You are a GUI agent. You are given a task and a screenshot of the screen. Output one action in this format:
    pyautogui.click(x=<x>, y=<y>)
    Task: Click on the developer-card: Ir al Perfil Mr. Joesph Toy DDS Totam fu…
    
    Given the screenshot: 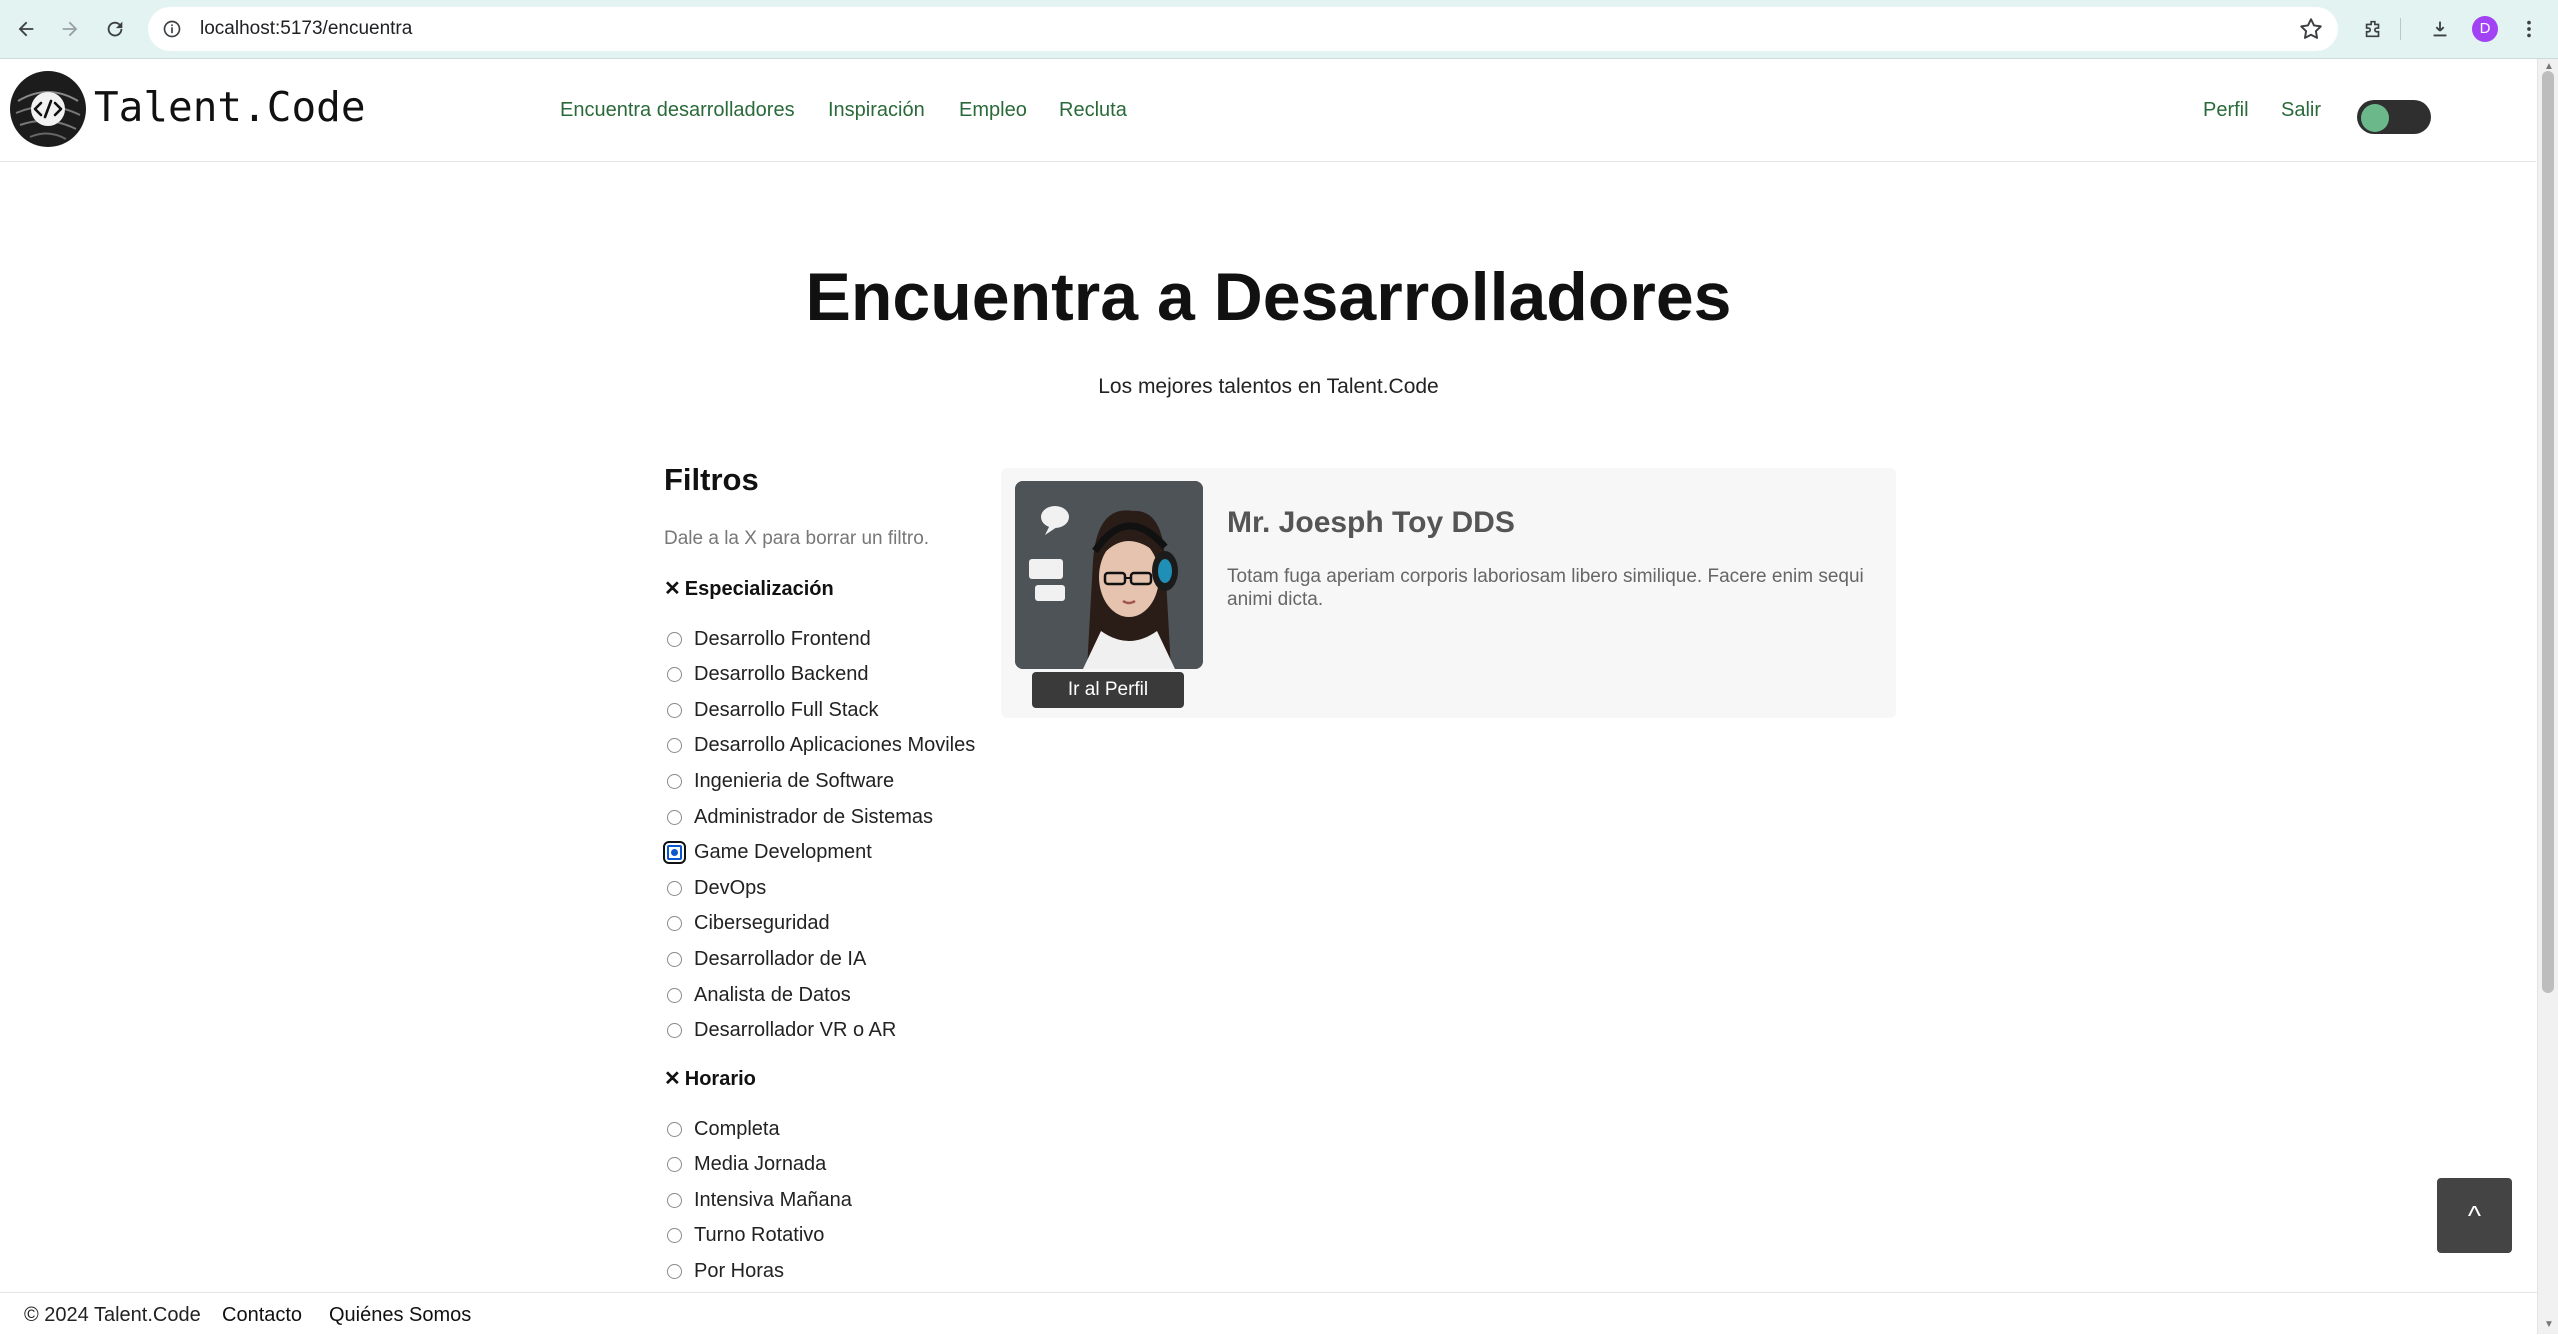 What is the action you would take?
    pyautogui.click(x=1448, y=593)
    